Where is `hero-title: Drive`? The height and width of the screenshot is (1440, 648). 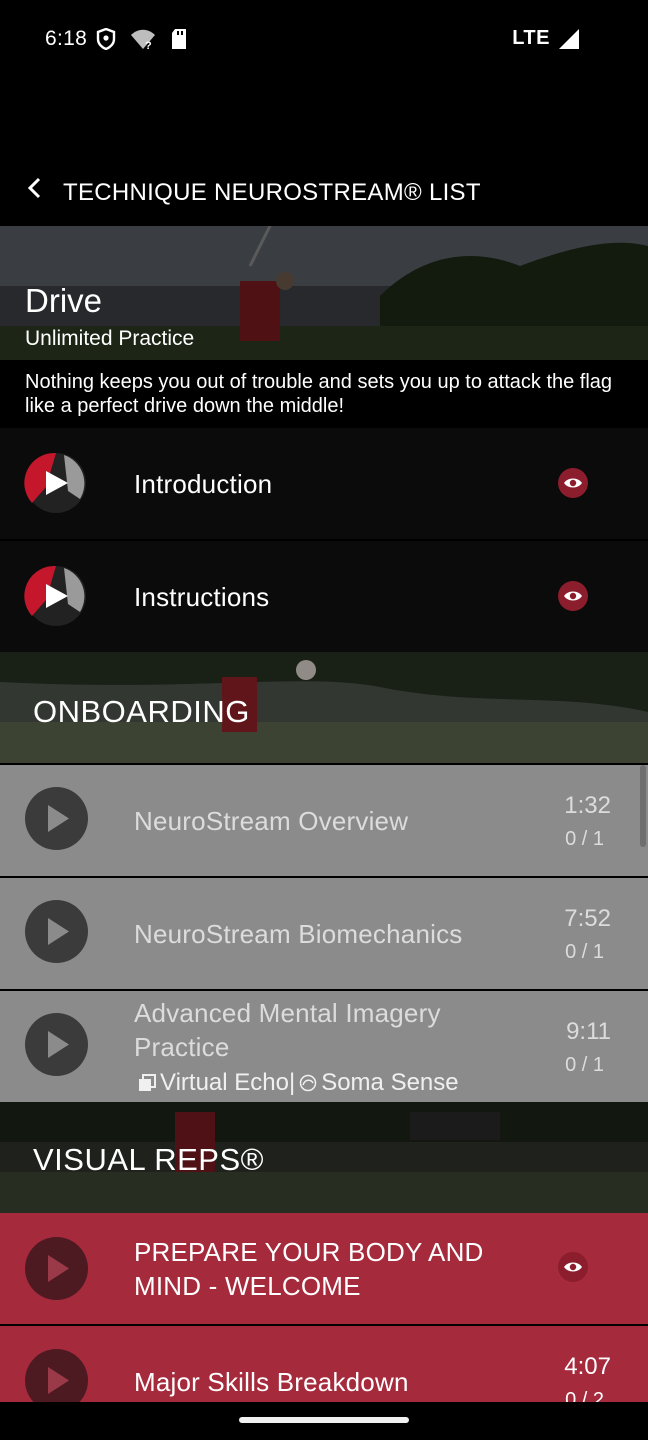
hero-title: Drive is located at coordinates (64, 300).